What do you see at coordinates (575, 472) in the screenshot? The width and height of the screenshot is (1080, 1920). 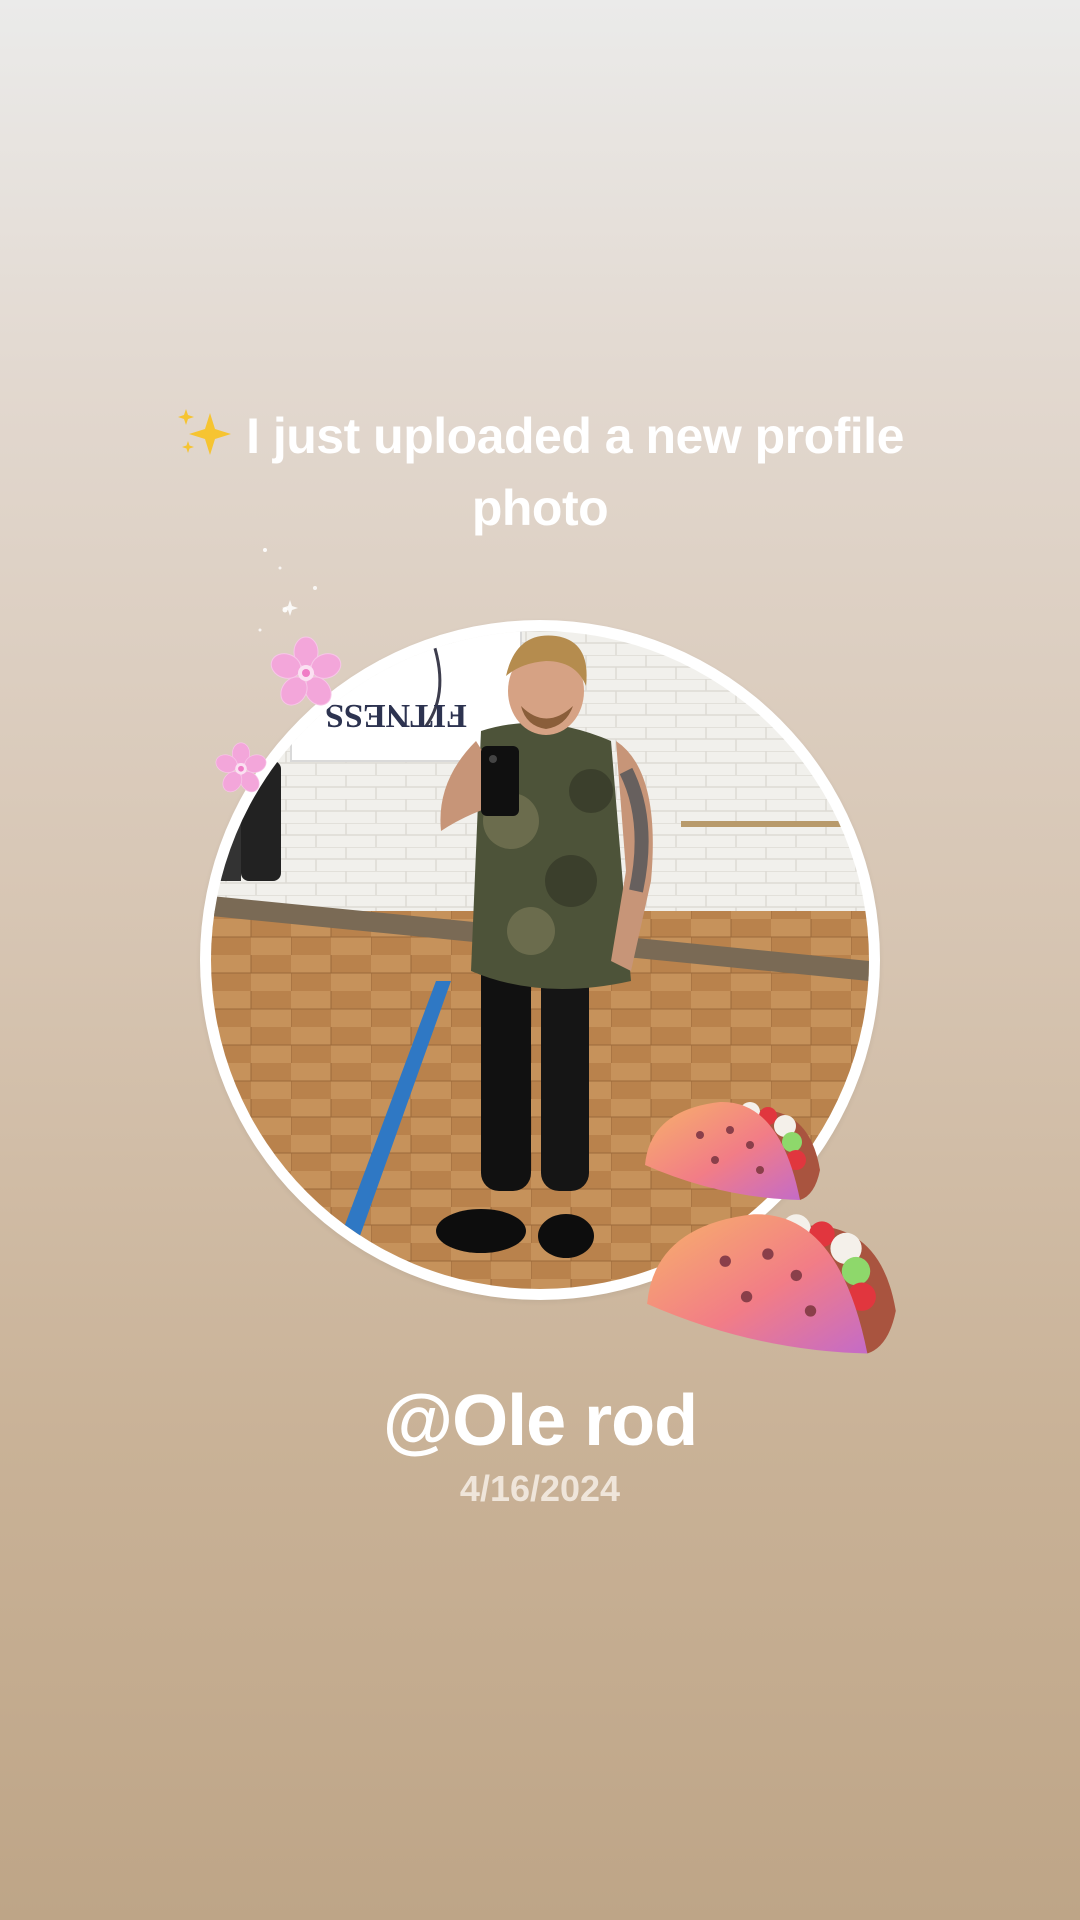 I see `headline-text: I just uploaded a new profile photo` at bounding box center [575, 472].